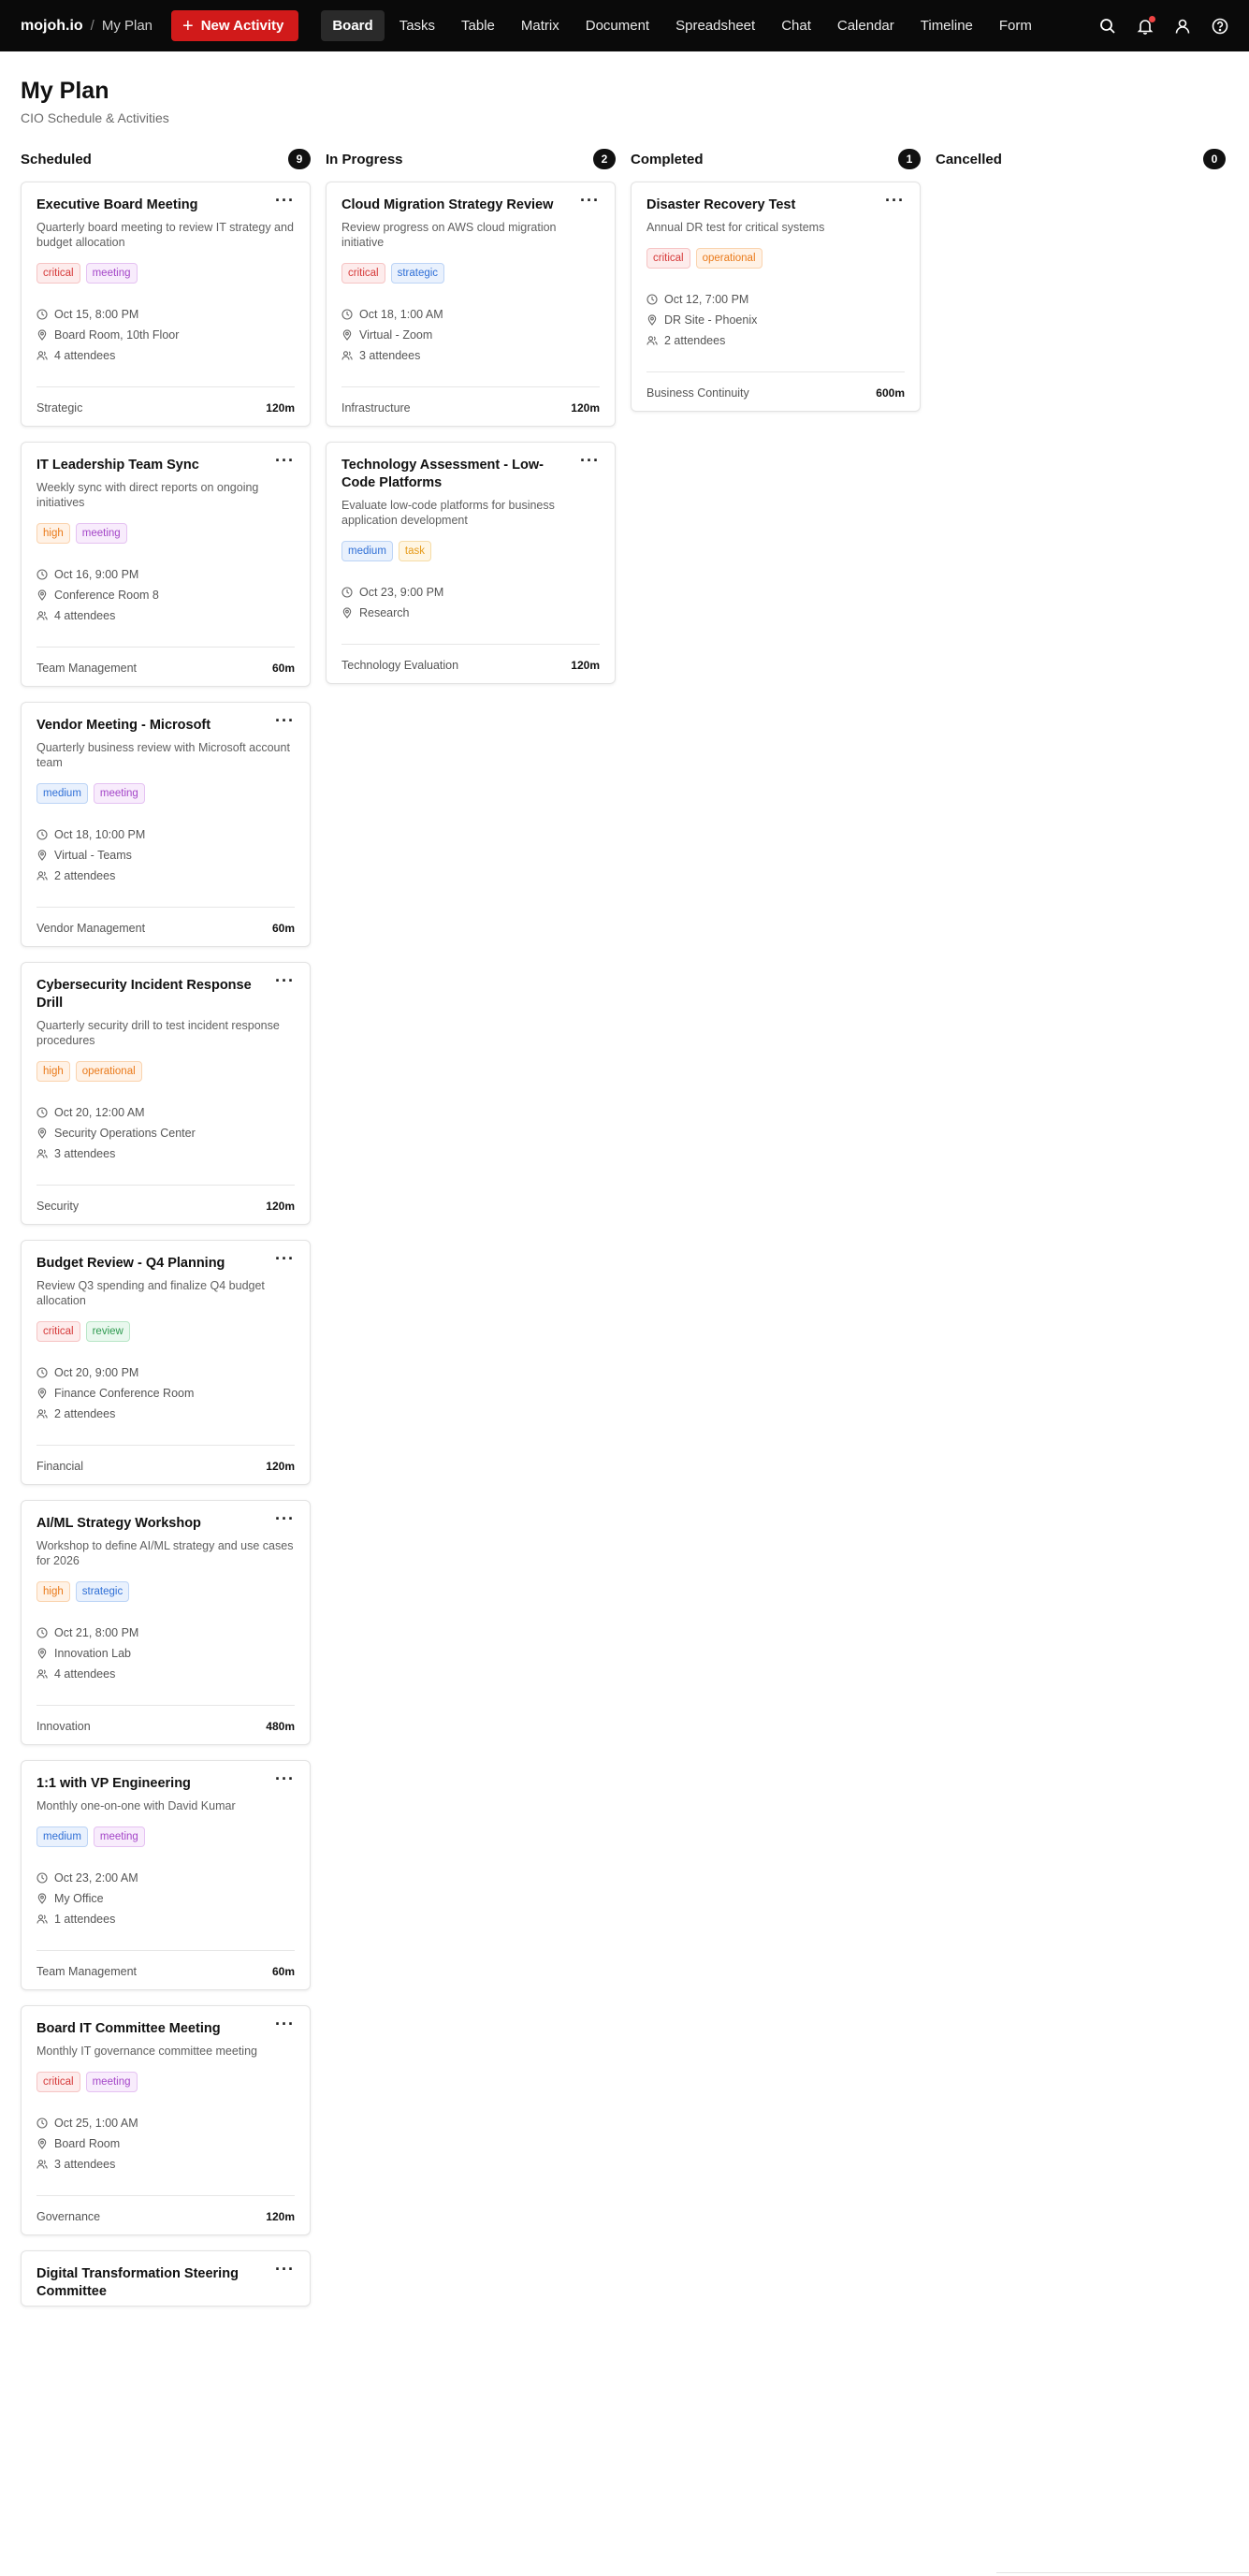 Image resolution: width=1249 pixels, height=2576 pixels. Describe the element at coordinates (42, 2164) in the screenshot. I see `attendees-icon` at that location.